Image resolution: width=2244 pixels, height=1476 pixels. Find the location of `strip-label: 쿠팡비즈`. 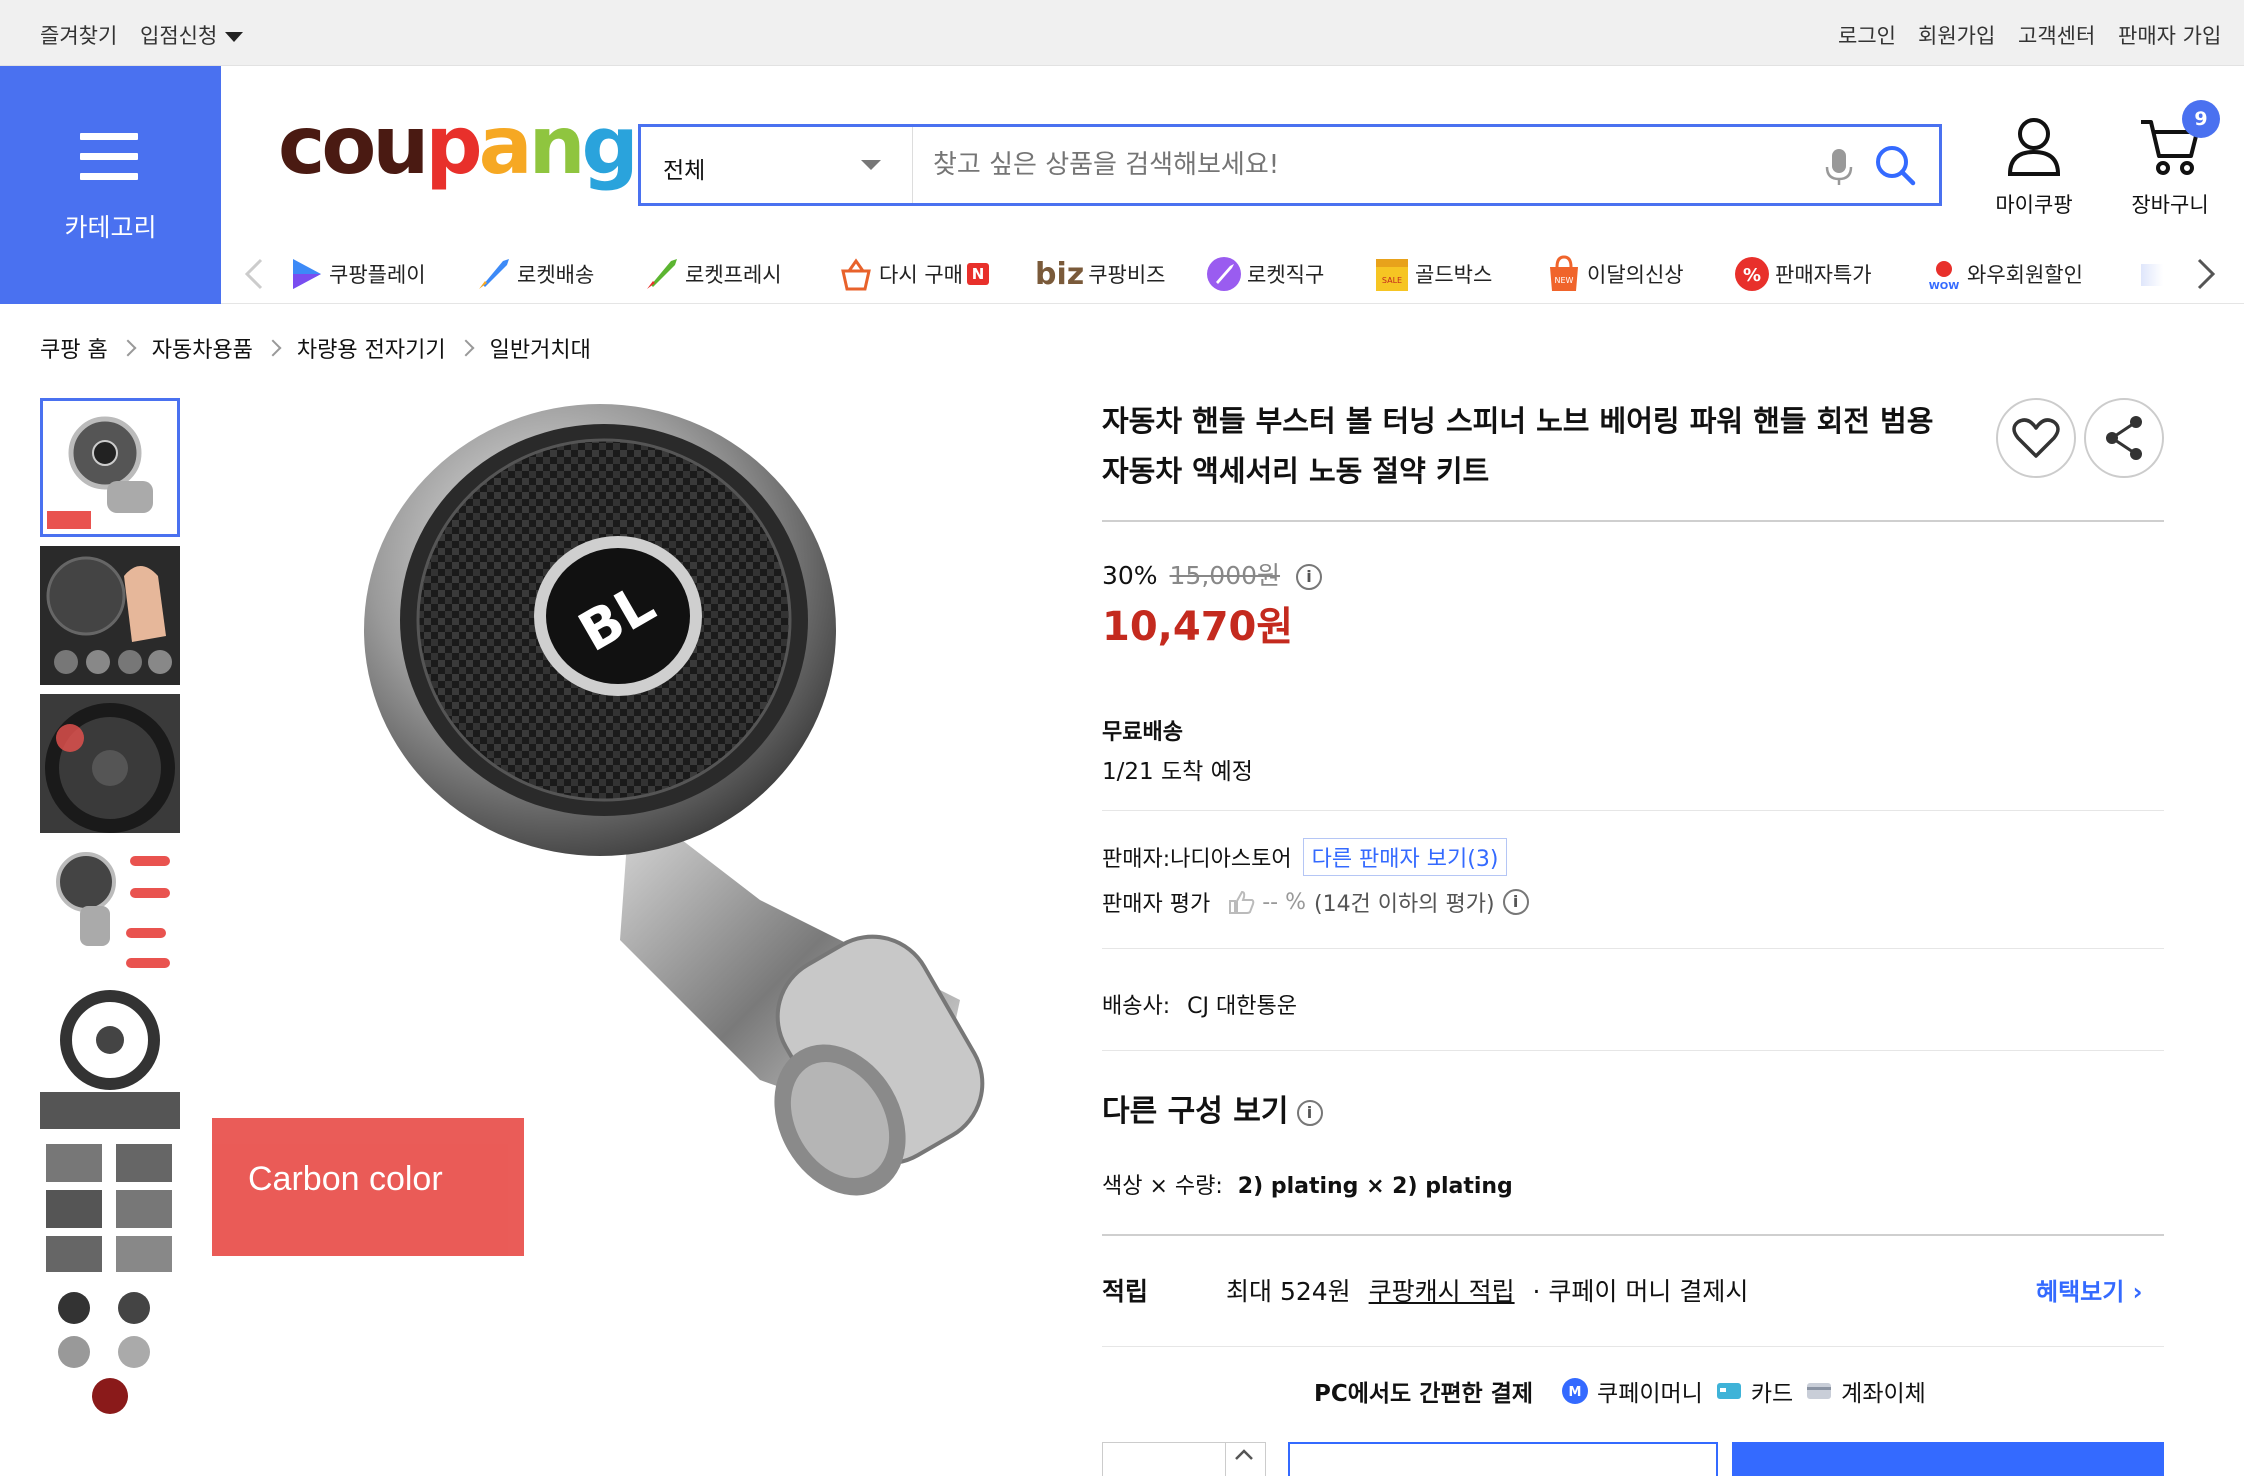

strip-label: 쿠팡비즈 is located at coordinates (1127, 275).